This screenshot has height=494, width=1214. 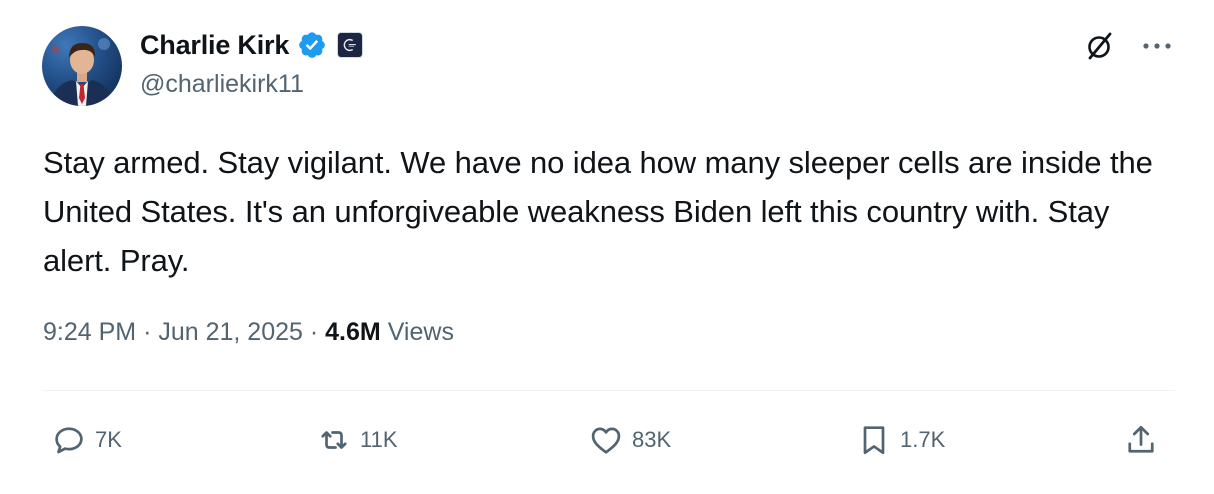 What do you see at coordinates (606, 440) in the screenshot?
I see `like-icon` at bounding box center [606, 440].